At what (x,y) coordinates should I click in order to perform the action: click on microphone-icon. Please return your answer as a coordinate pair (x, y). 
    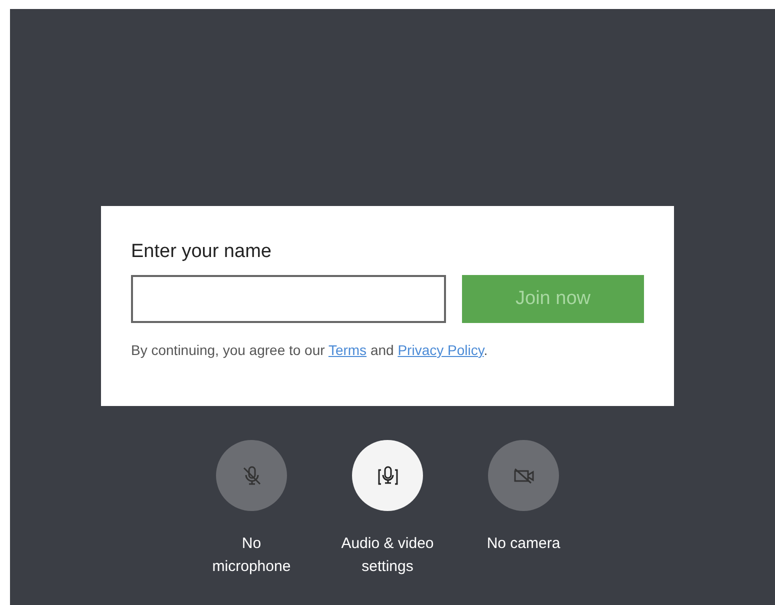
    Looking at the image, I should click on (388, 476).